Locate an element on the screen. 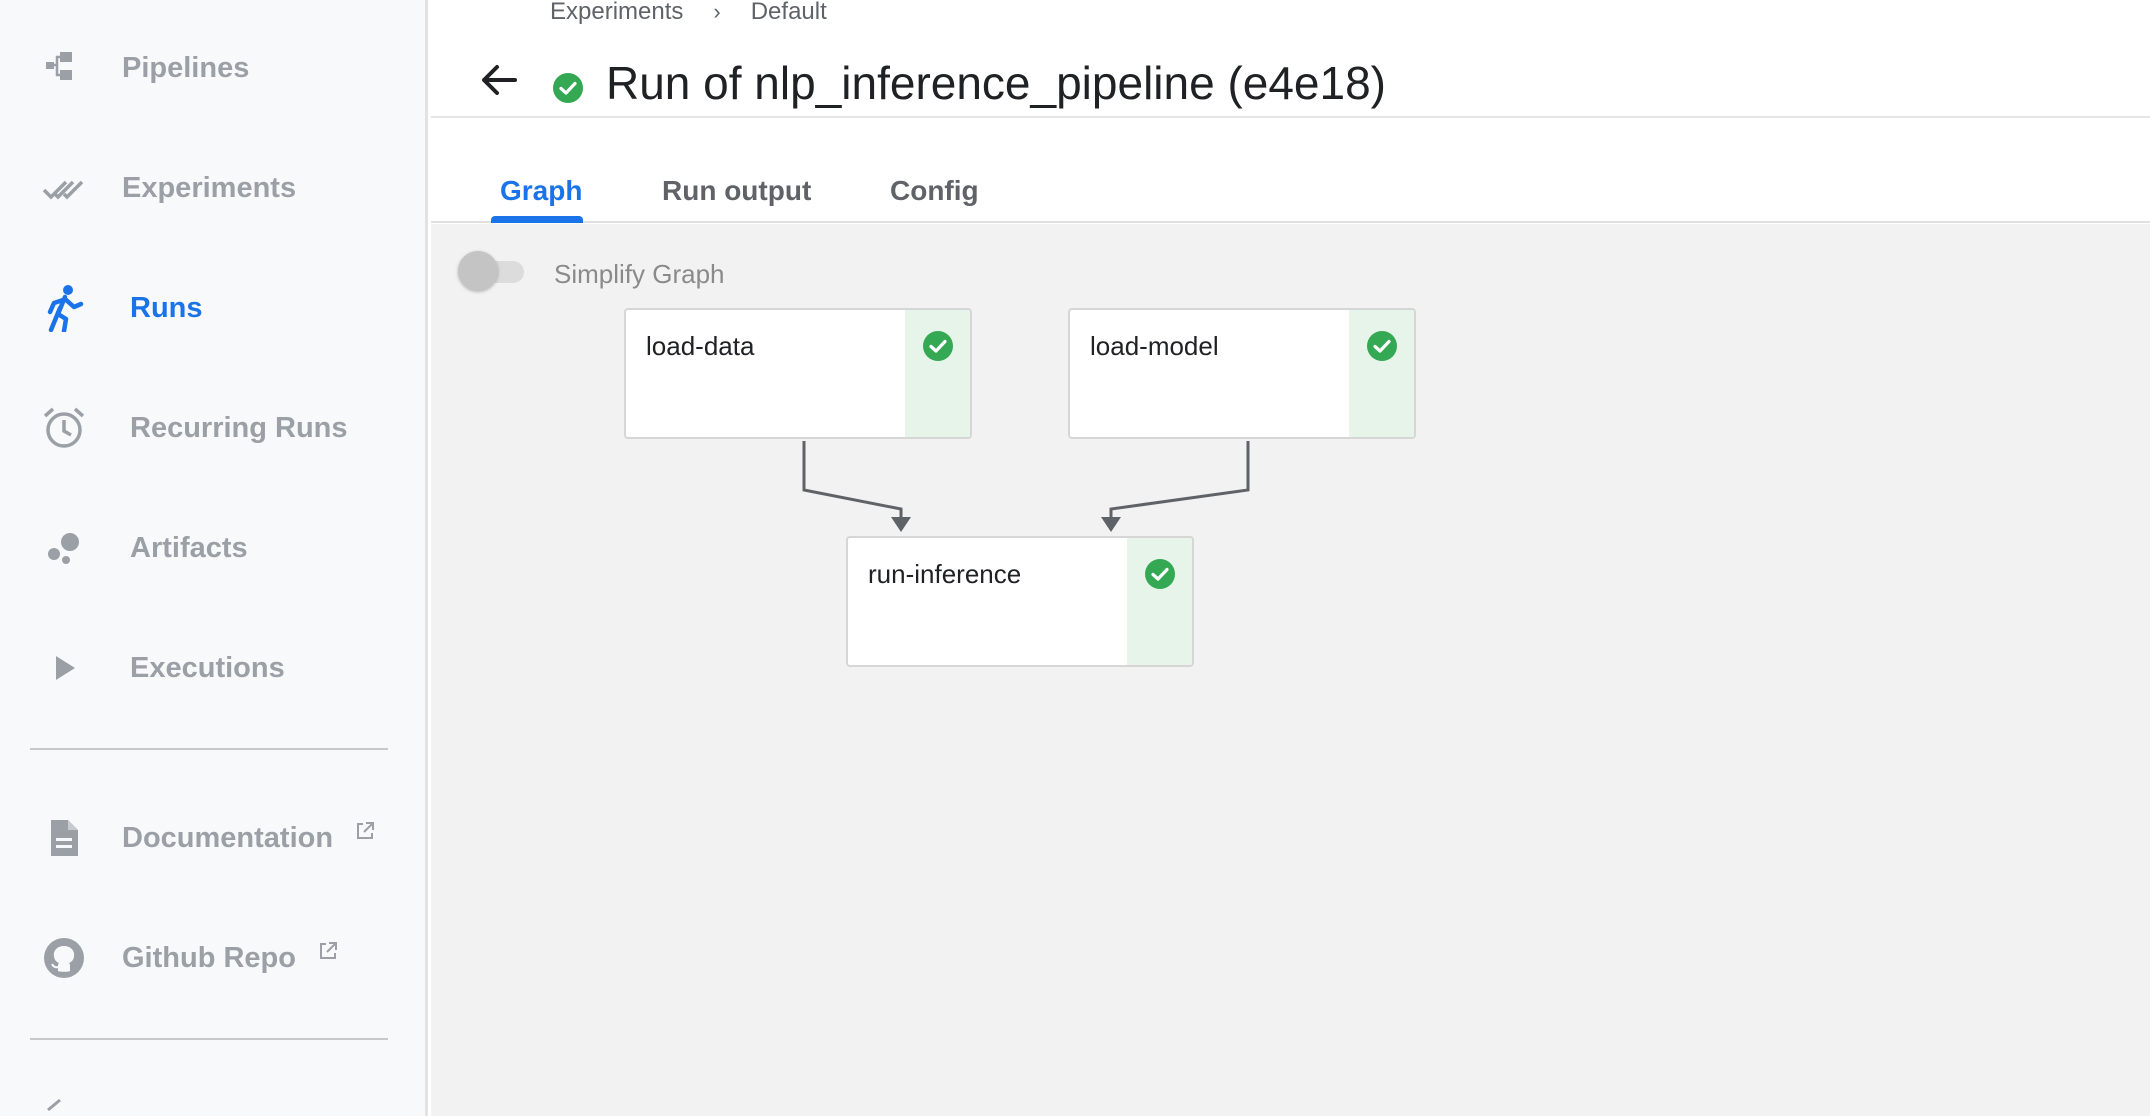 Image resolution: width=2150 pixels, height=1116 pixels. sidebar-link-label: Github Repo is located at coordinates (230, 958).